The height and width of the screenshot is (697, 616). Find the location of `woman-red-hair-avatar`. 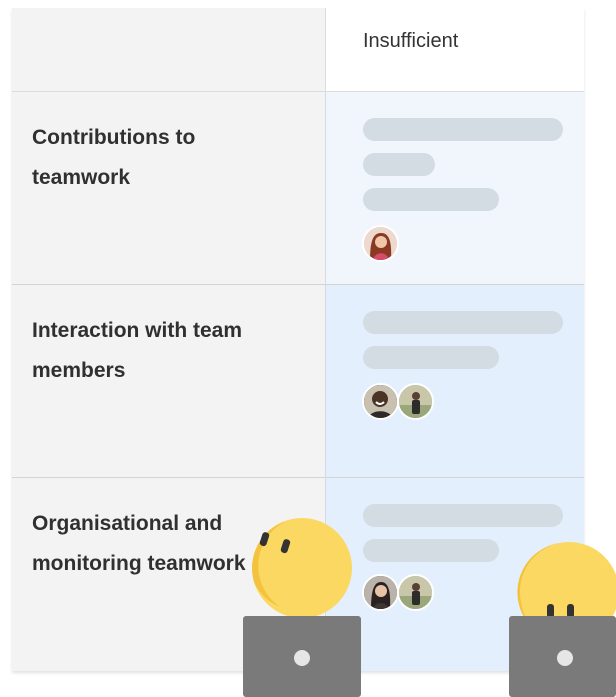

woman-red-hair-avatar is located at coordinates (380, 243).